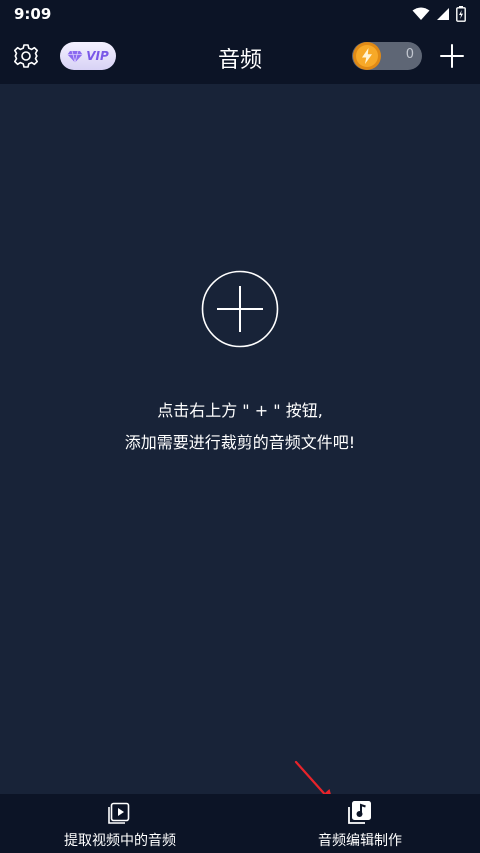 Image resolution: width=480 pixels, height=853 pixels. I want to click on add-button, so click(452, 56).